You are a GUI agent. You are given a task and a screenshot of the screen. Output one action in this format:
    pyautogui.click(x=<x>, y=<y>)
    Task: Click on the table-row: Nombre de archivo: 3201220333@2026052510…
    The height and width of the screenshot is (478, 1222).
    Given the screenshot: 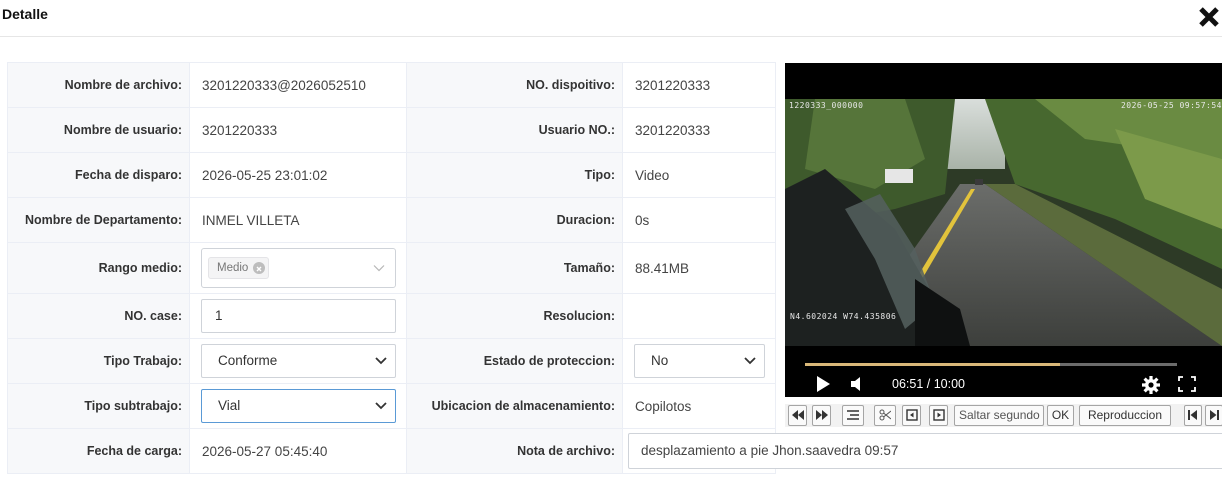 What is the action you would take?
    pyautogui.click(x=391, y=85)
    